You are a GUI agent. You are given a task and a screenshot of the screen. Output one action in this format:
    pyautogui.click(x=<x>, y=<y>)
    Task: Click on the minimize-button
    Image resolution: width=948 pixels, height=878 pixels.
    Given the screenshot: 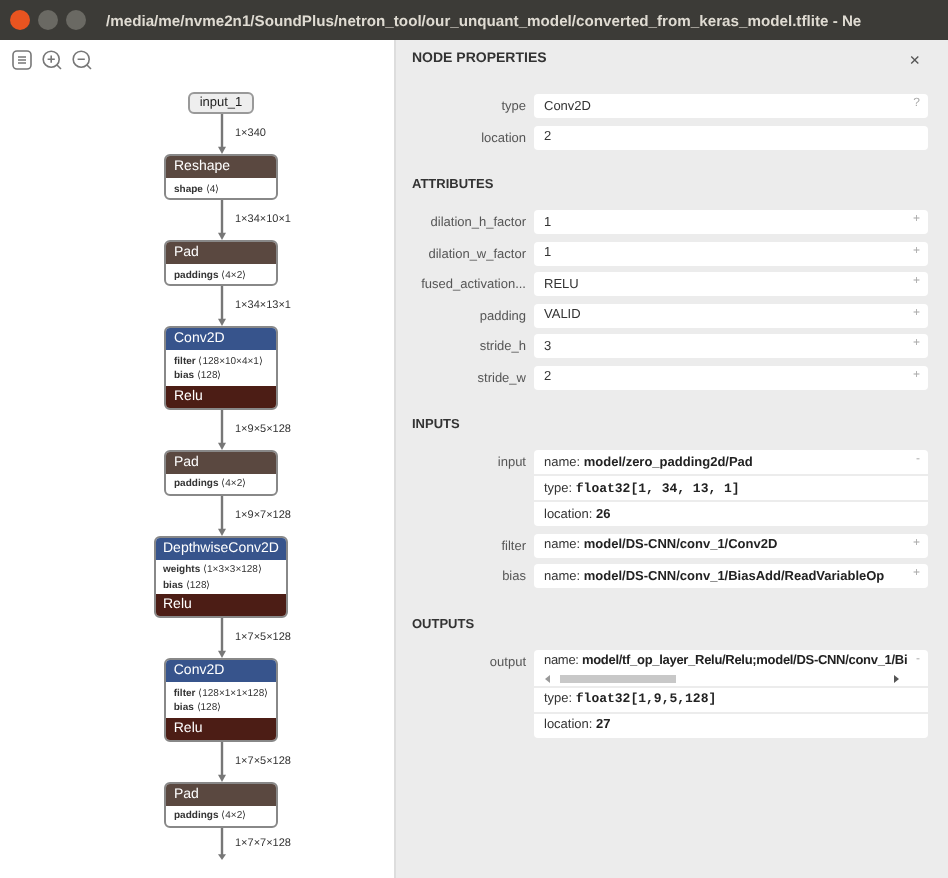 What is the action you would take?
    pyautogui.click(x=48, y=20)
    